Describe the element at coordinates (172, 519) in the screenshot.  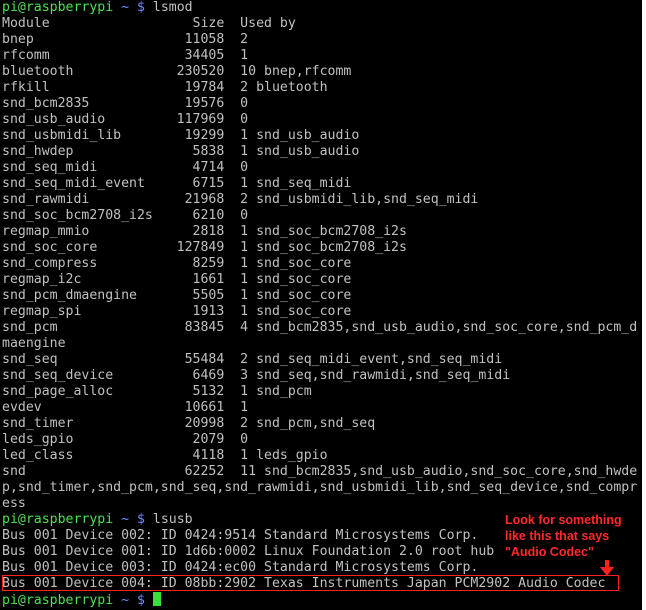
I see `command-text: lsusb` at that location.